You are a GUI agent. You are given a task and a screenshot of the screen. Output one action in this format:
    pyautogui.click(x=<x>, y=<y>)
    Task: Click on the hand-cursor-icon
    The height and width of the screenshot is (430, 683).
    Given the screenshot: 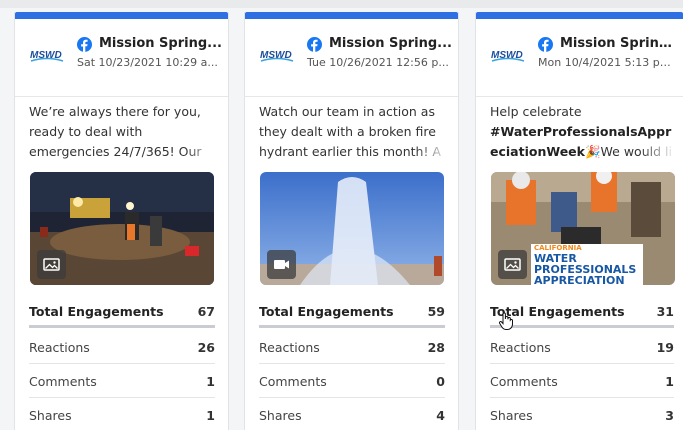 What is the action you would take?
    pyautogui.click(x=506, y=321)
    